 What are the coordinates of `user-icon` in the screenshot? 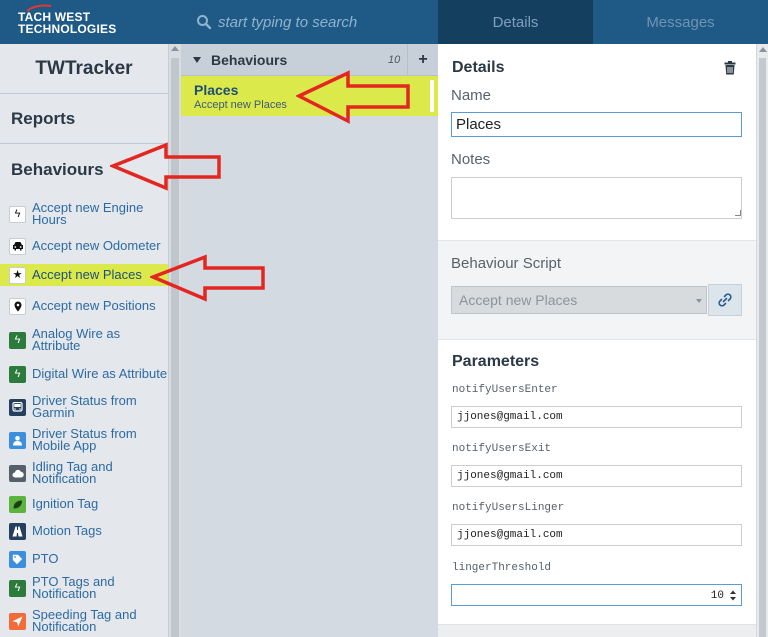 It's located at (17, 440).